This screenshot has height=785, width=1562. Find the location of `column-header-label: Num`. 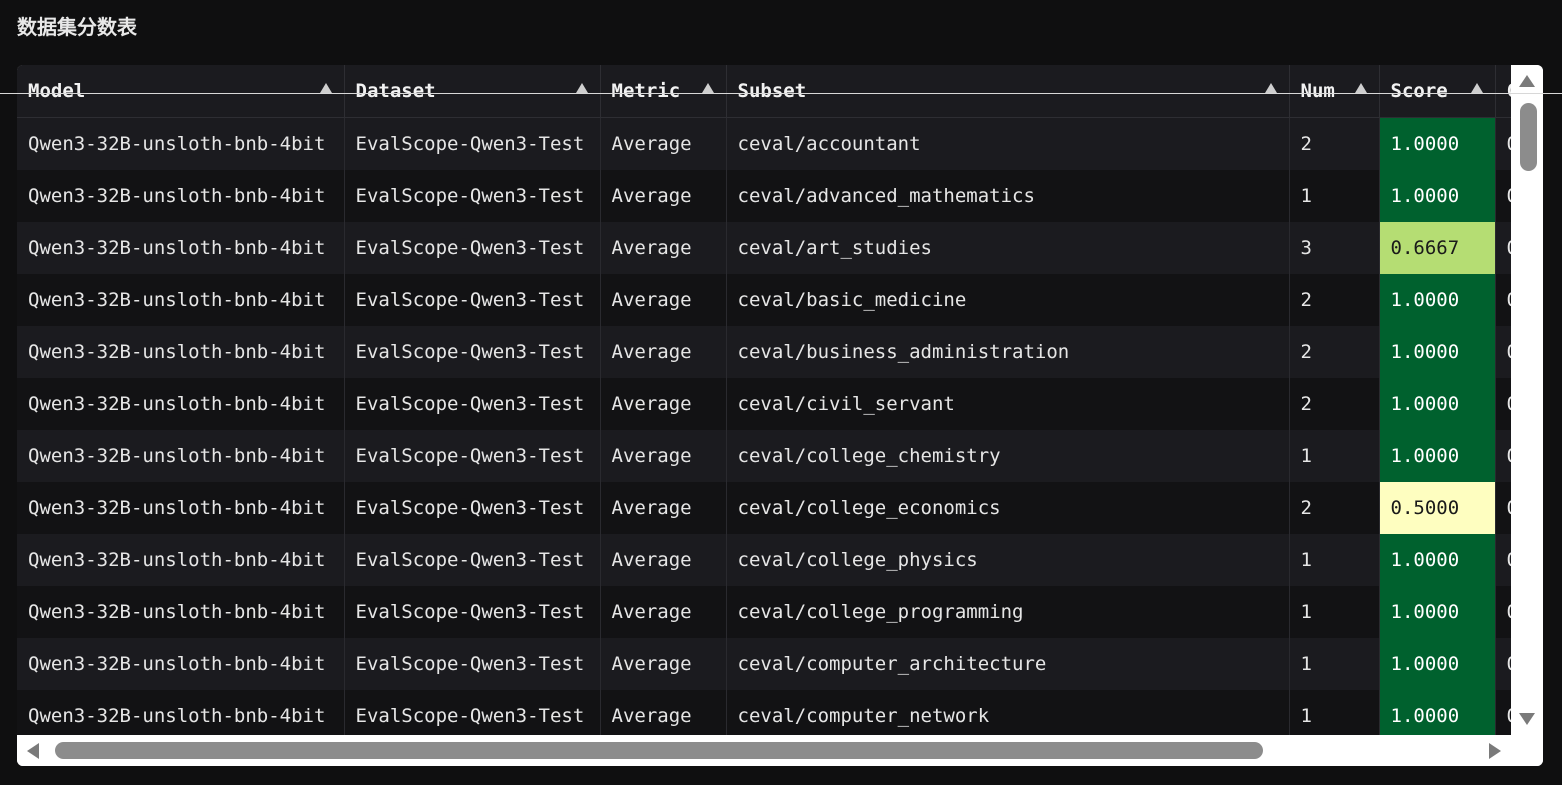

column-header-label: Num is located at coordinates (1317, 91).